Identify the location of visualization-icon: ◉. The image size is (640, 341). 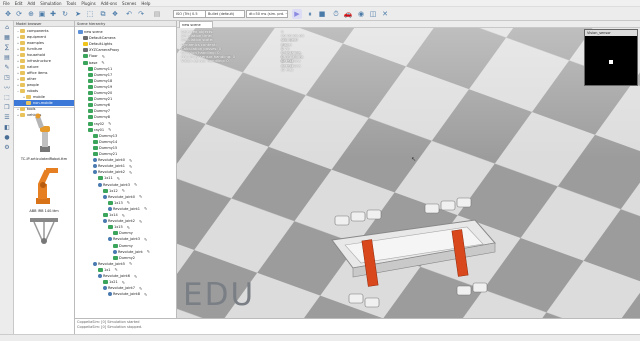
(361, 14).